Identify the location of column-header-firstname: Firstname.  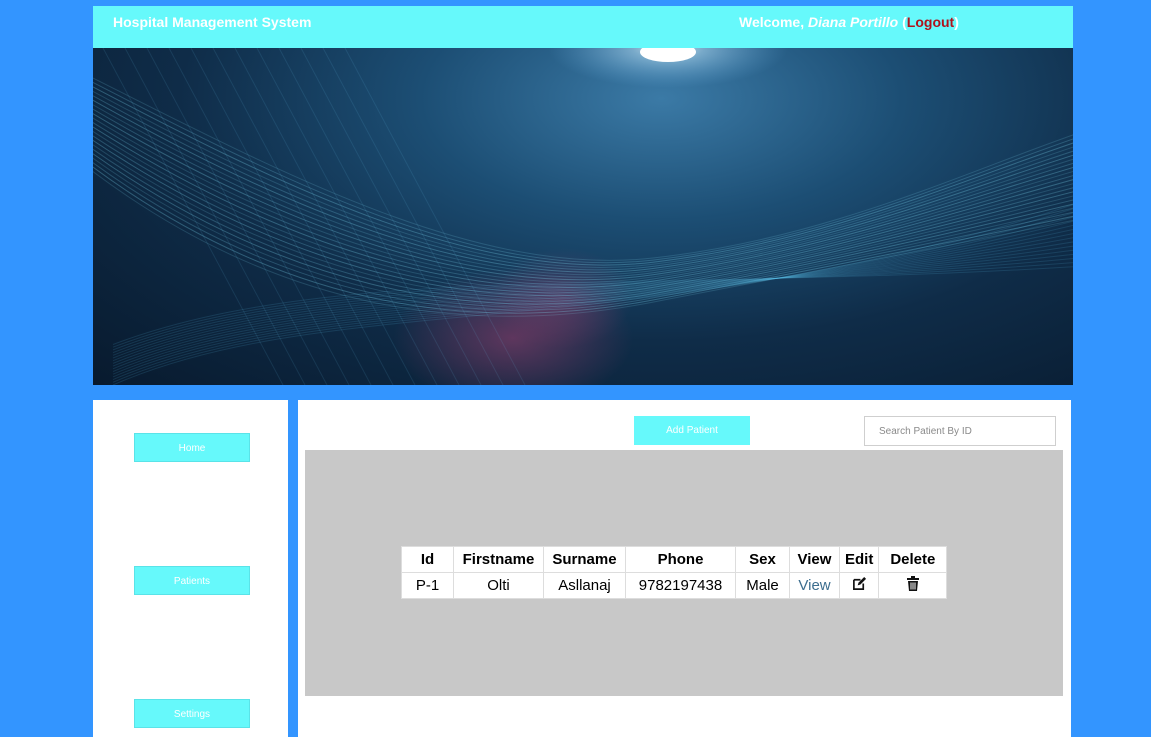
(498, 559).